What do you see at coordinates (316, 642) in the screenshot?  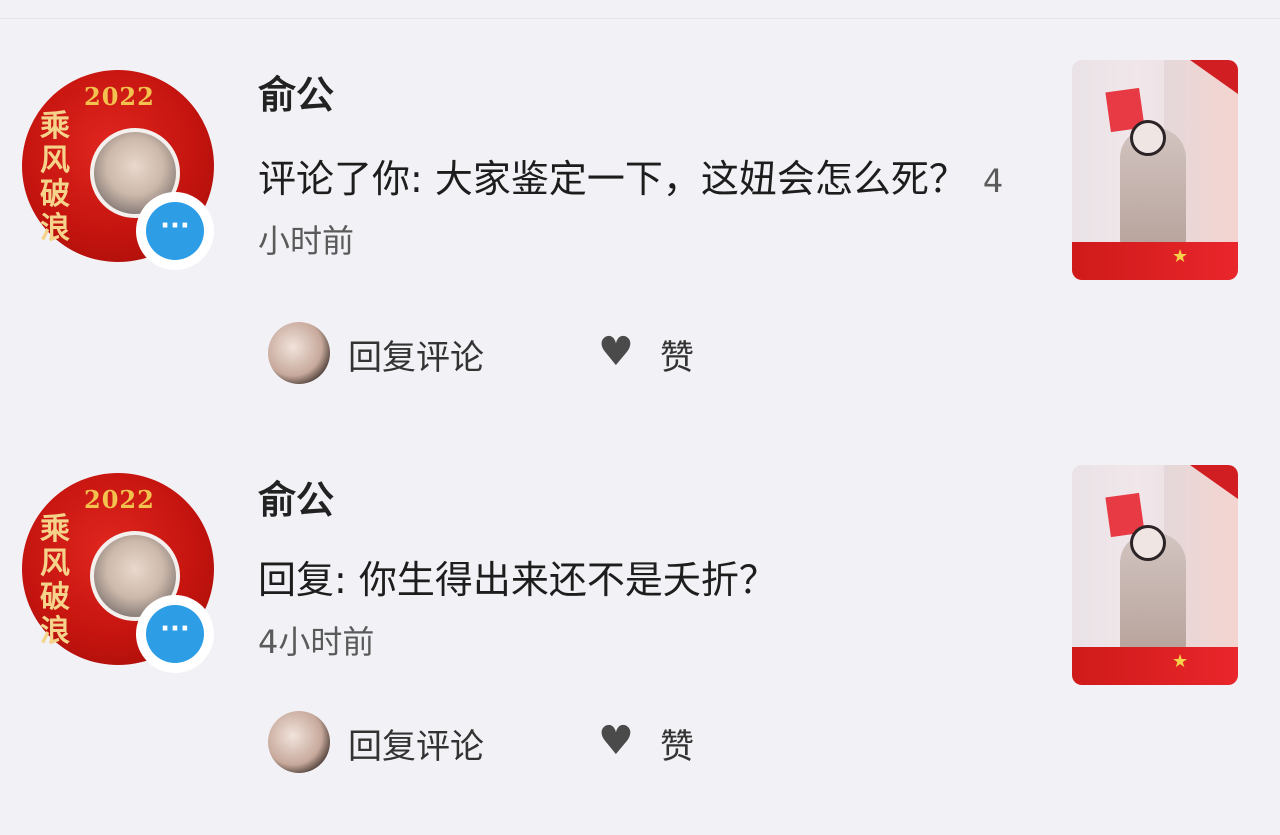 I see `timestamp: 4小时前` at bounding box center [316, 642].